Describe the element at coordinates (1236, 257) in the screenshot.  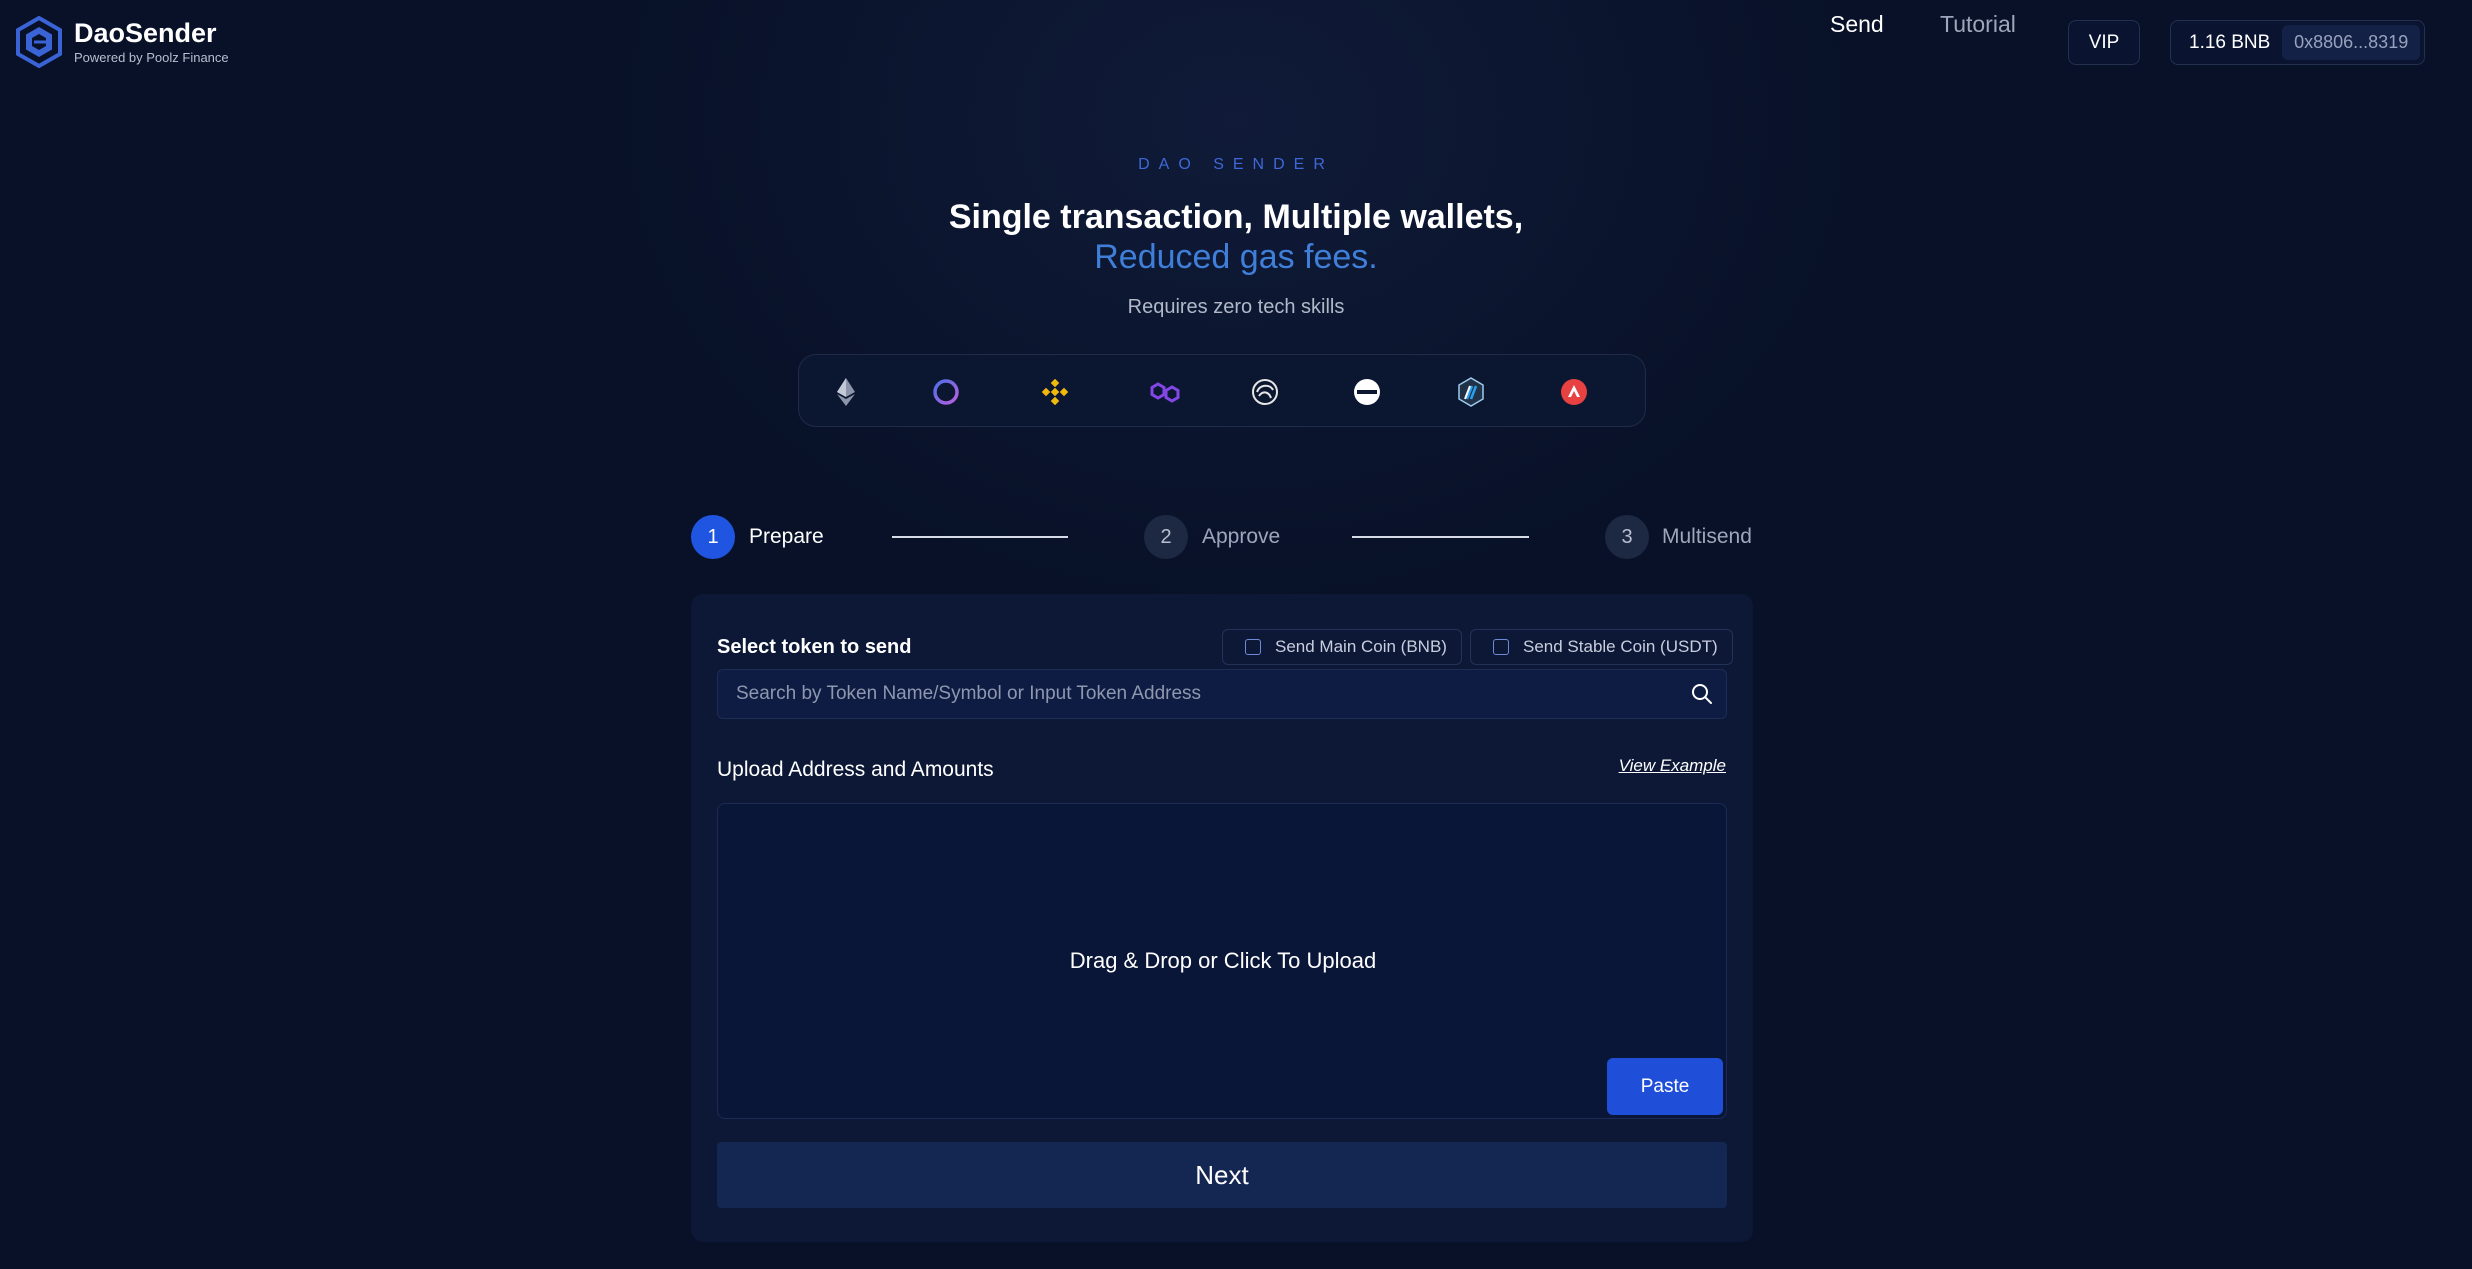
I see `hero-headline-accent: Reduced gas fees.` at that location.